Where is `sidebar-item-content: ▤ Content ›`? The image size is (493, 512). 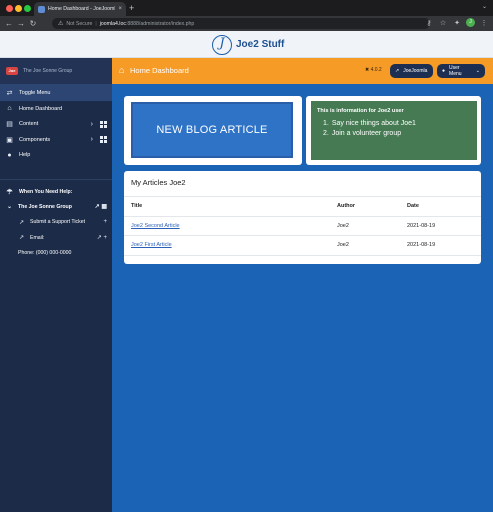 sidebar-item-content: ▤ Content › is located at coordinates (56, 125).